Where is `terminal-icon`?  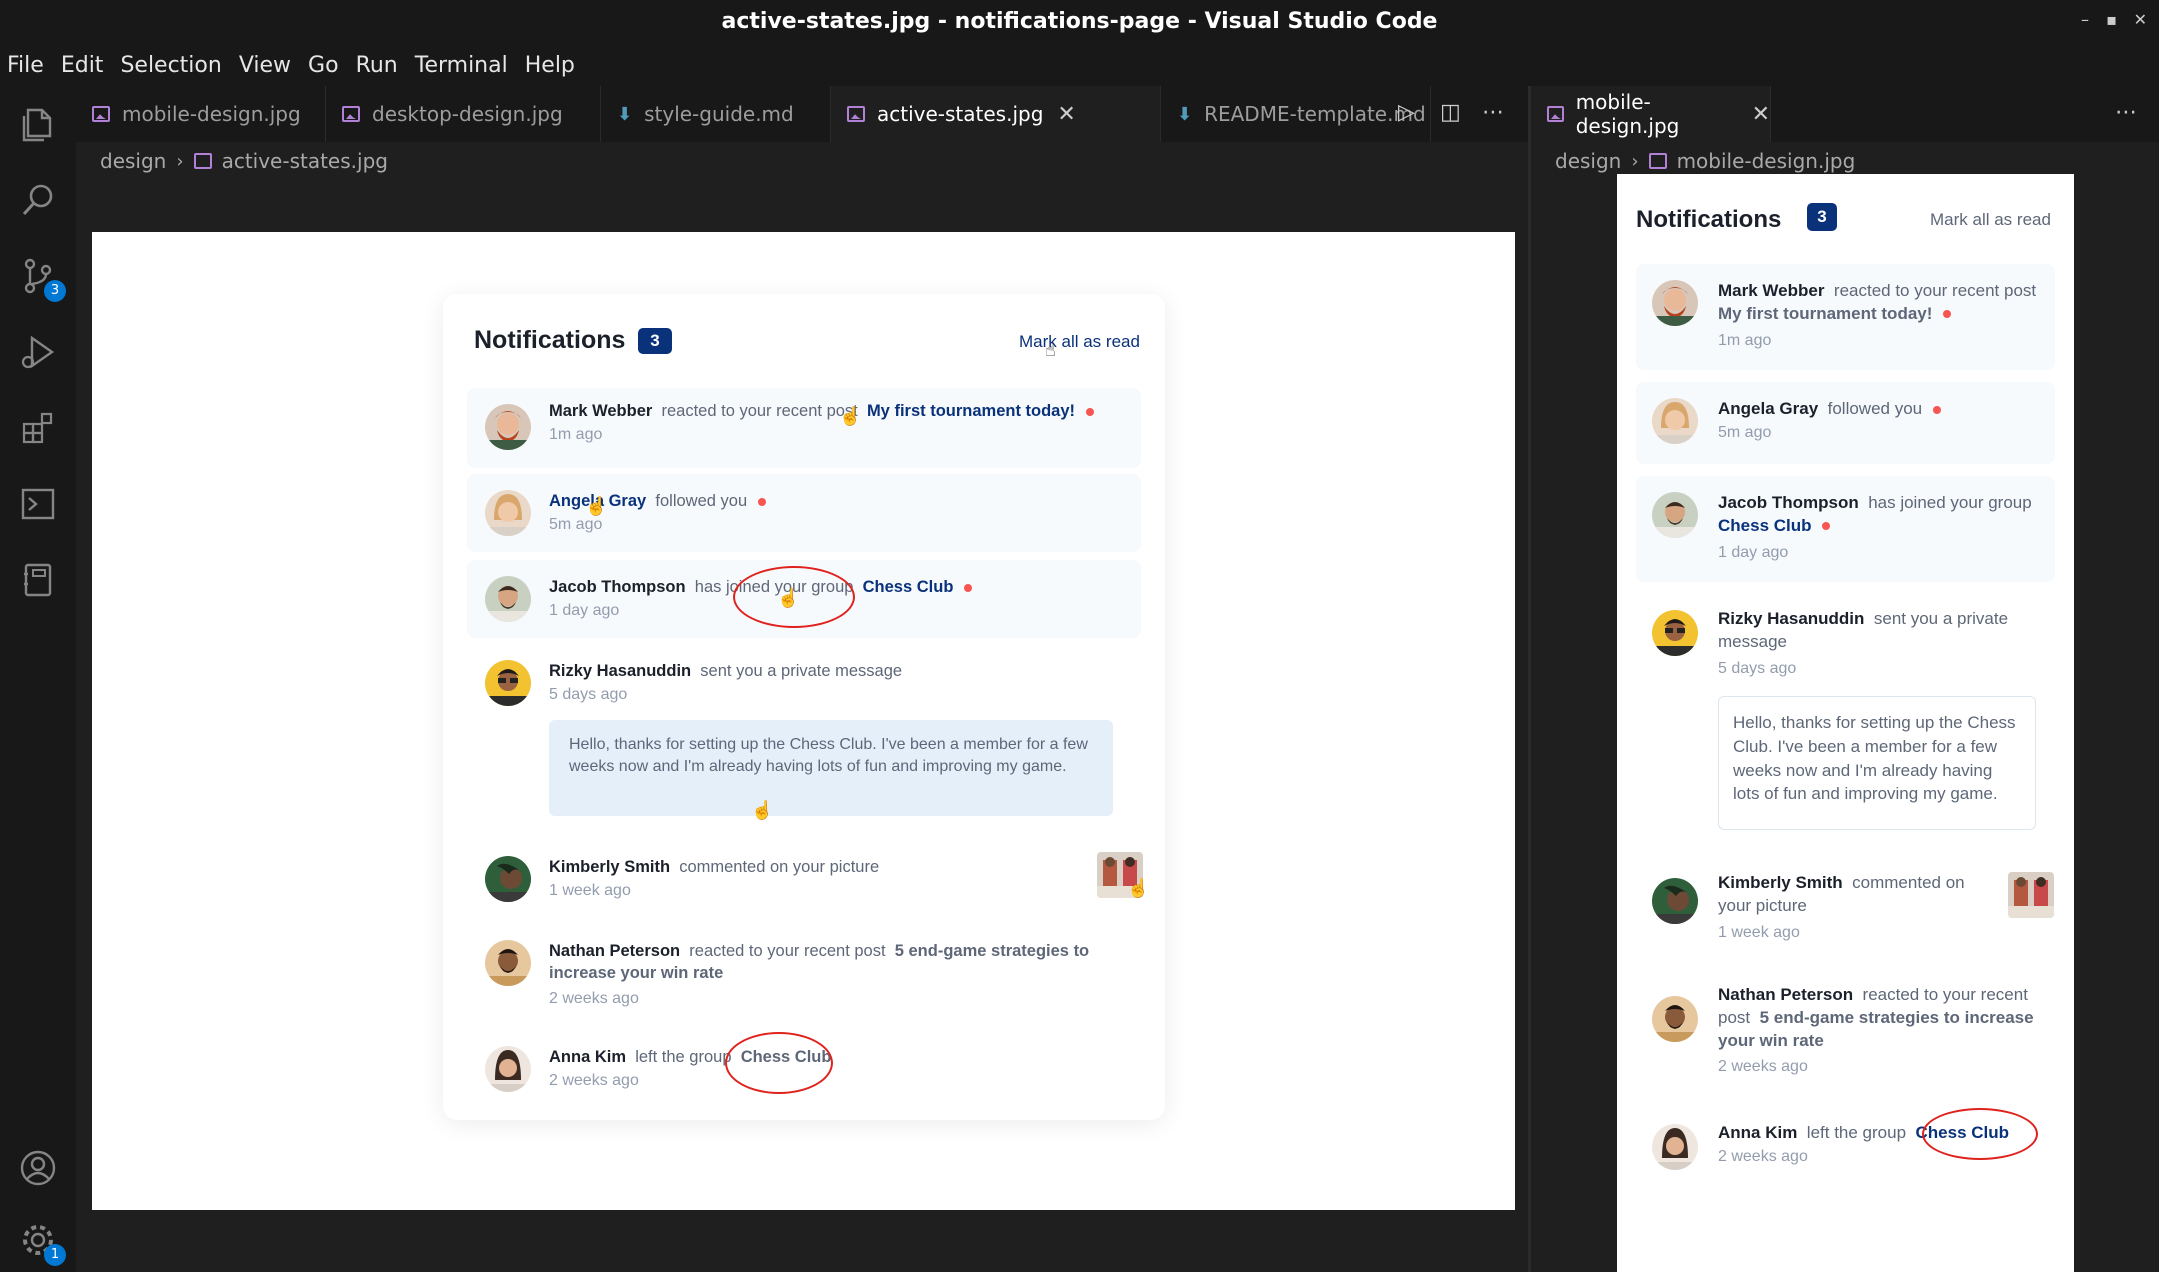 terminal-icon is located at coordinates (38, 504).